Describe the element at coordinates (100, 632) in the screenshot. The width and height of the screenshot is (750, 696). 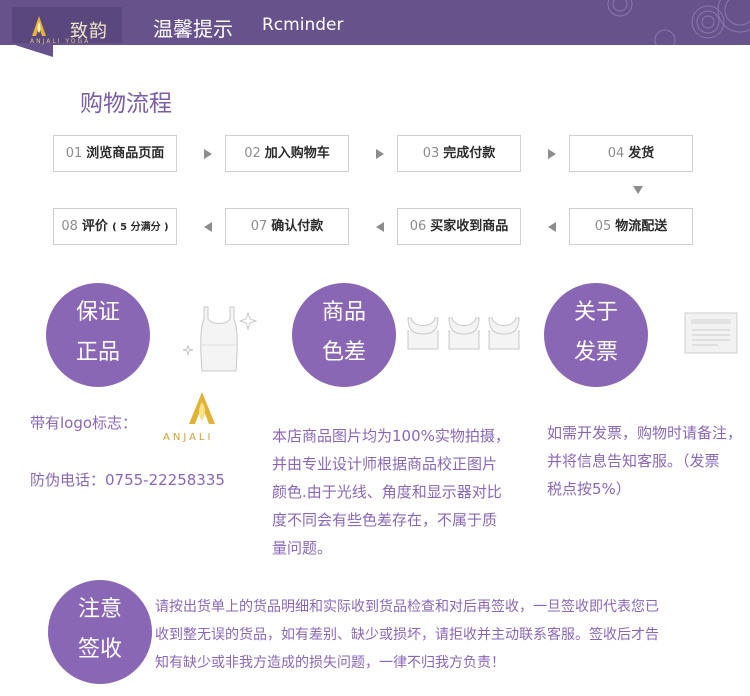
I see `sign-circle: 注意 签收` at that location.